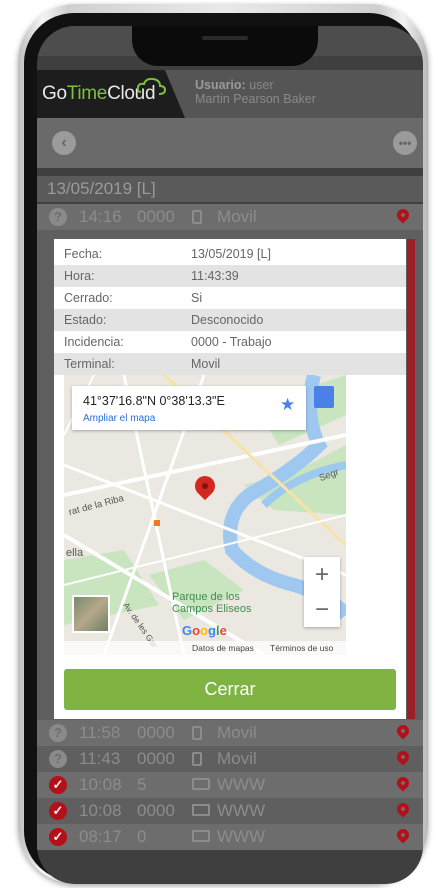  I want to click on terms-link: Términos de uso, so click(301, 648).